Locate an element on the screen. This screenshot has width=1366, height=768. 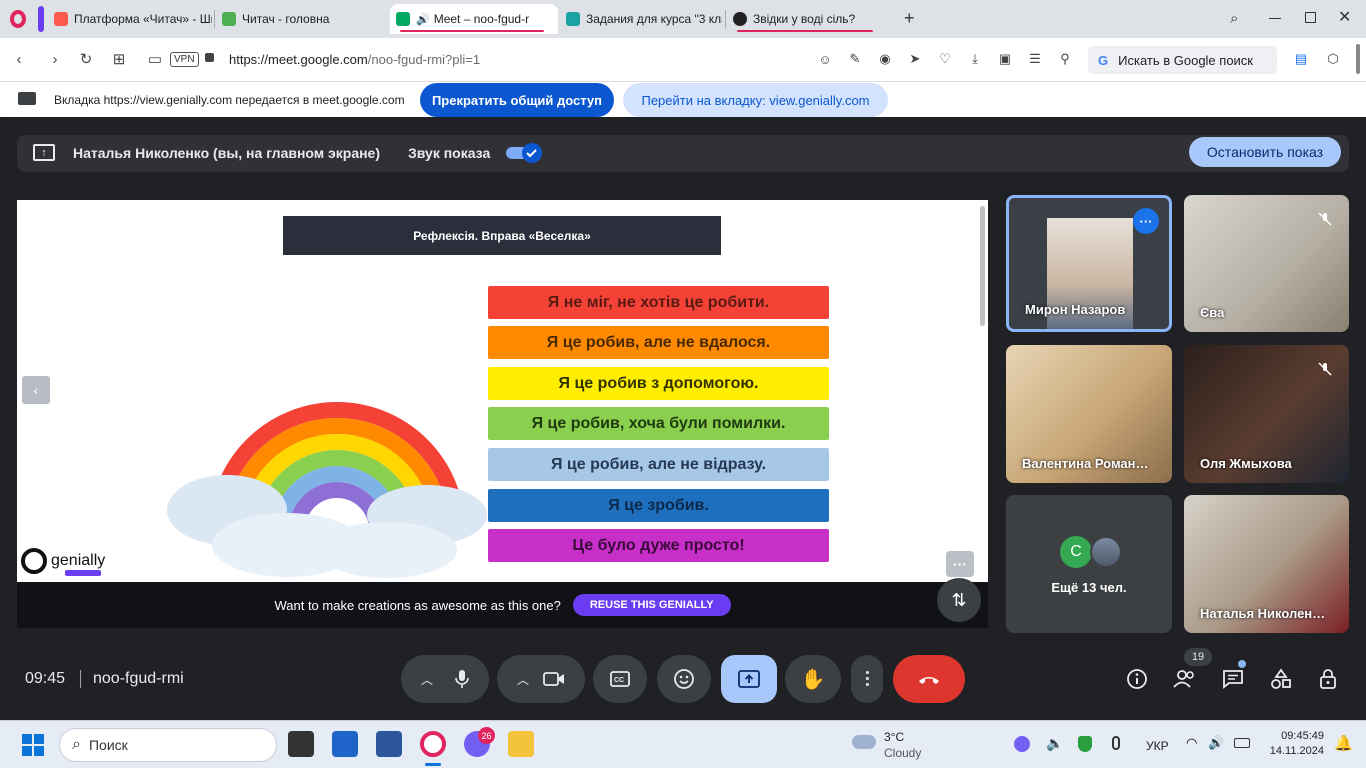
tab-title: Звідки у воді сіль? is located at coordinates (804, 19).